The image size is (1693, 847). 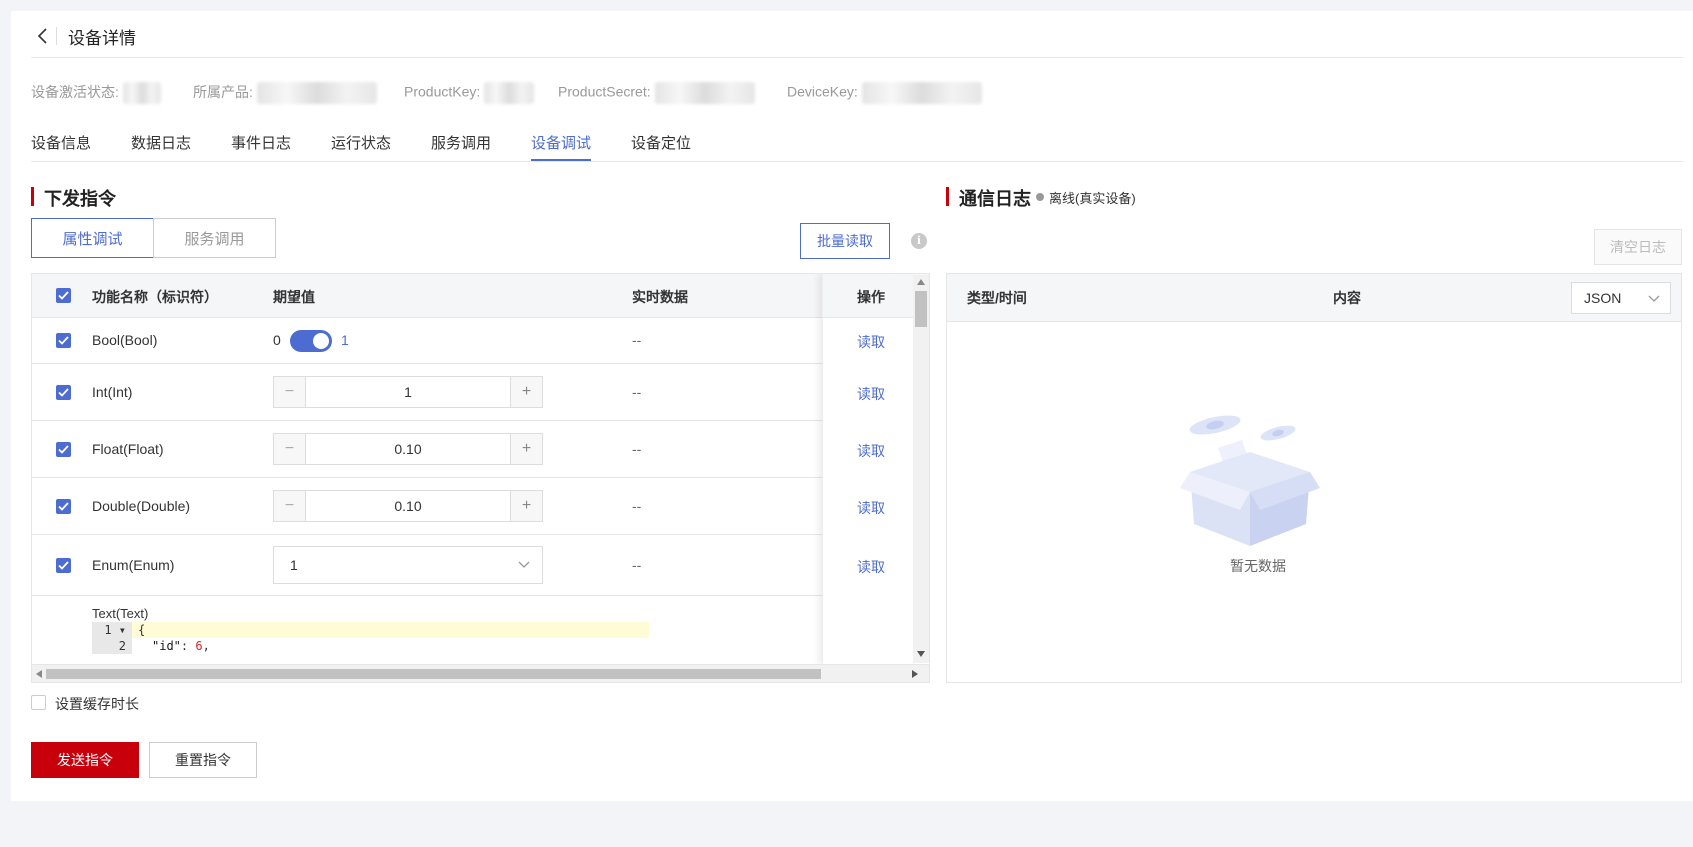 I want to click on float-stepper: − +, so click(x=408, y=449).